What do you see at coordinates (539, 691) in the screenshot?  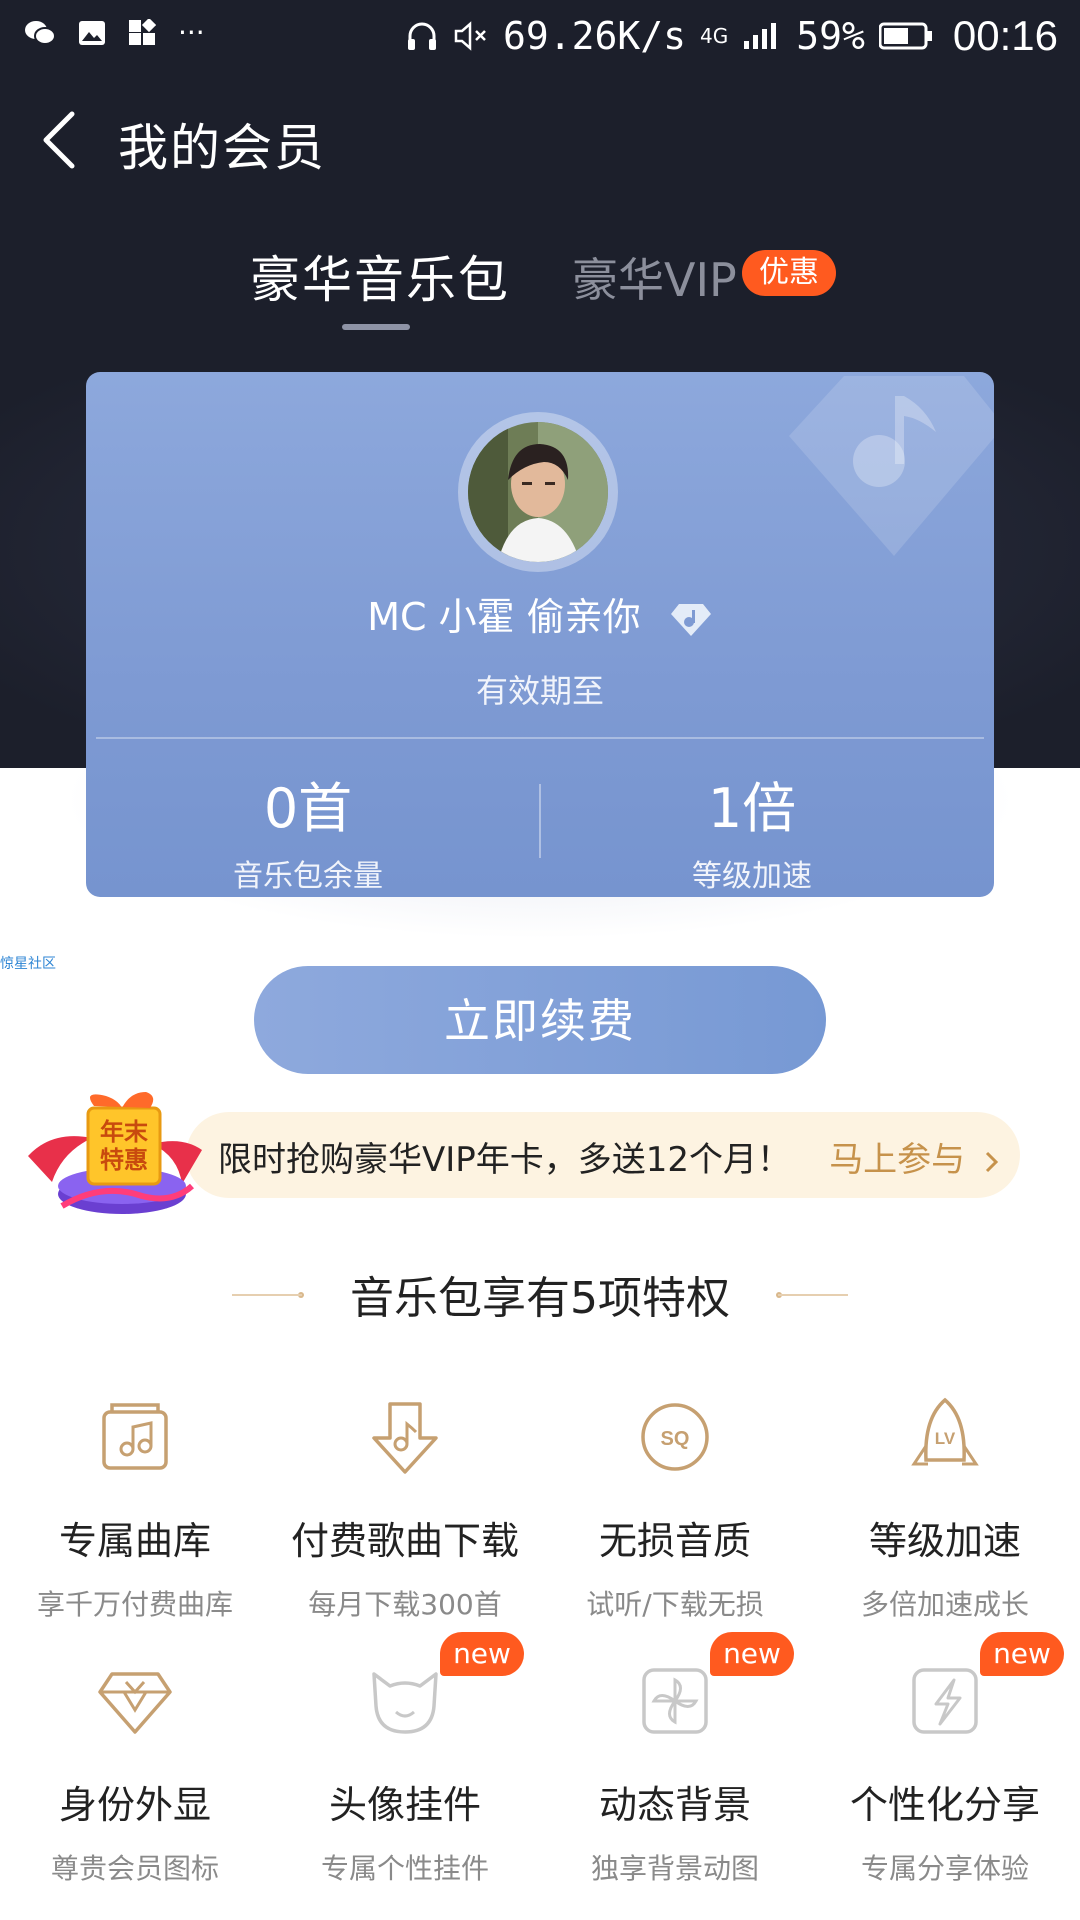 I see `expiry-label: 有效期至` at bounding box center [539, 691].